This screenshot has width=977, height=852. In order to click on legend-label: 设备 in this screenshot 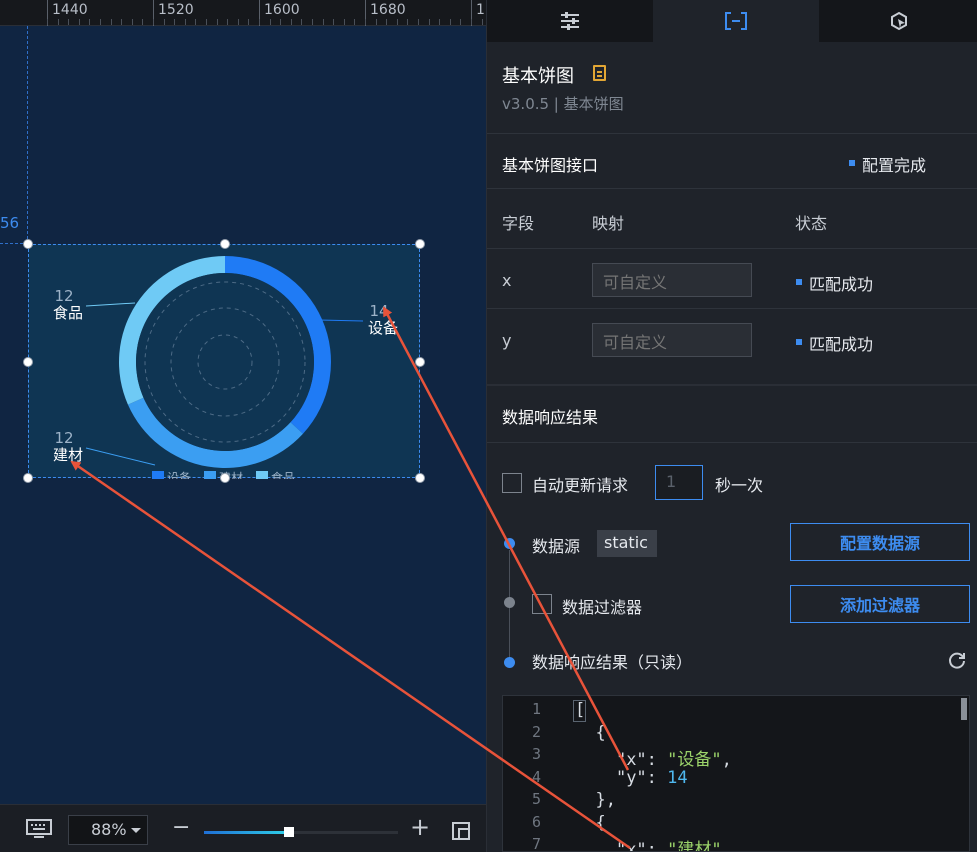, I will do `click(179, 475)`.